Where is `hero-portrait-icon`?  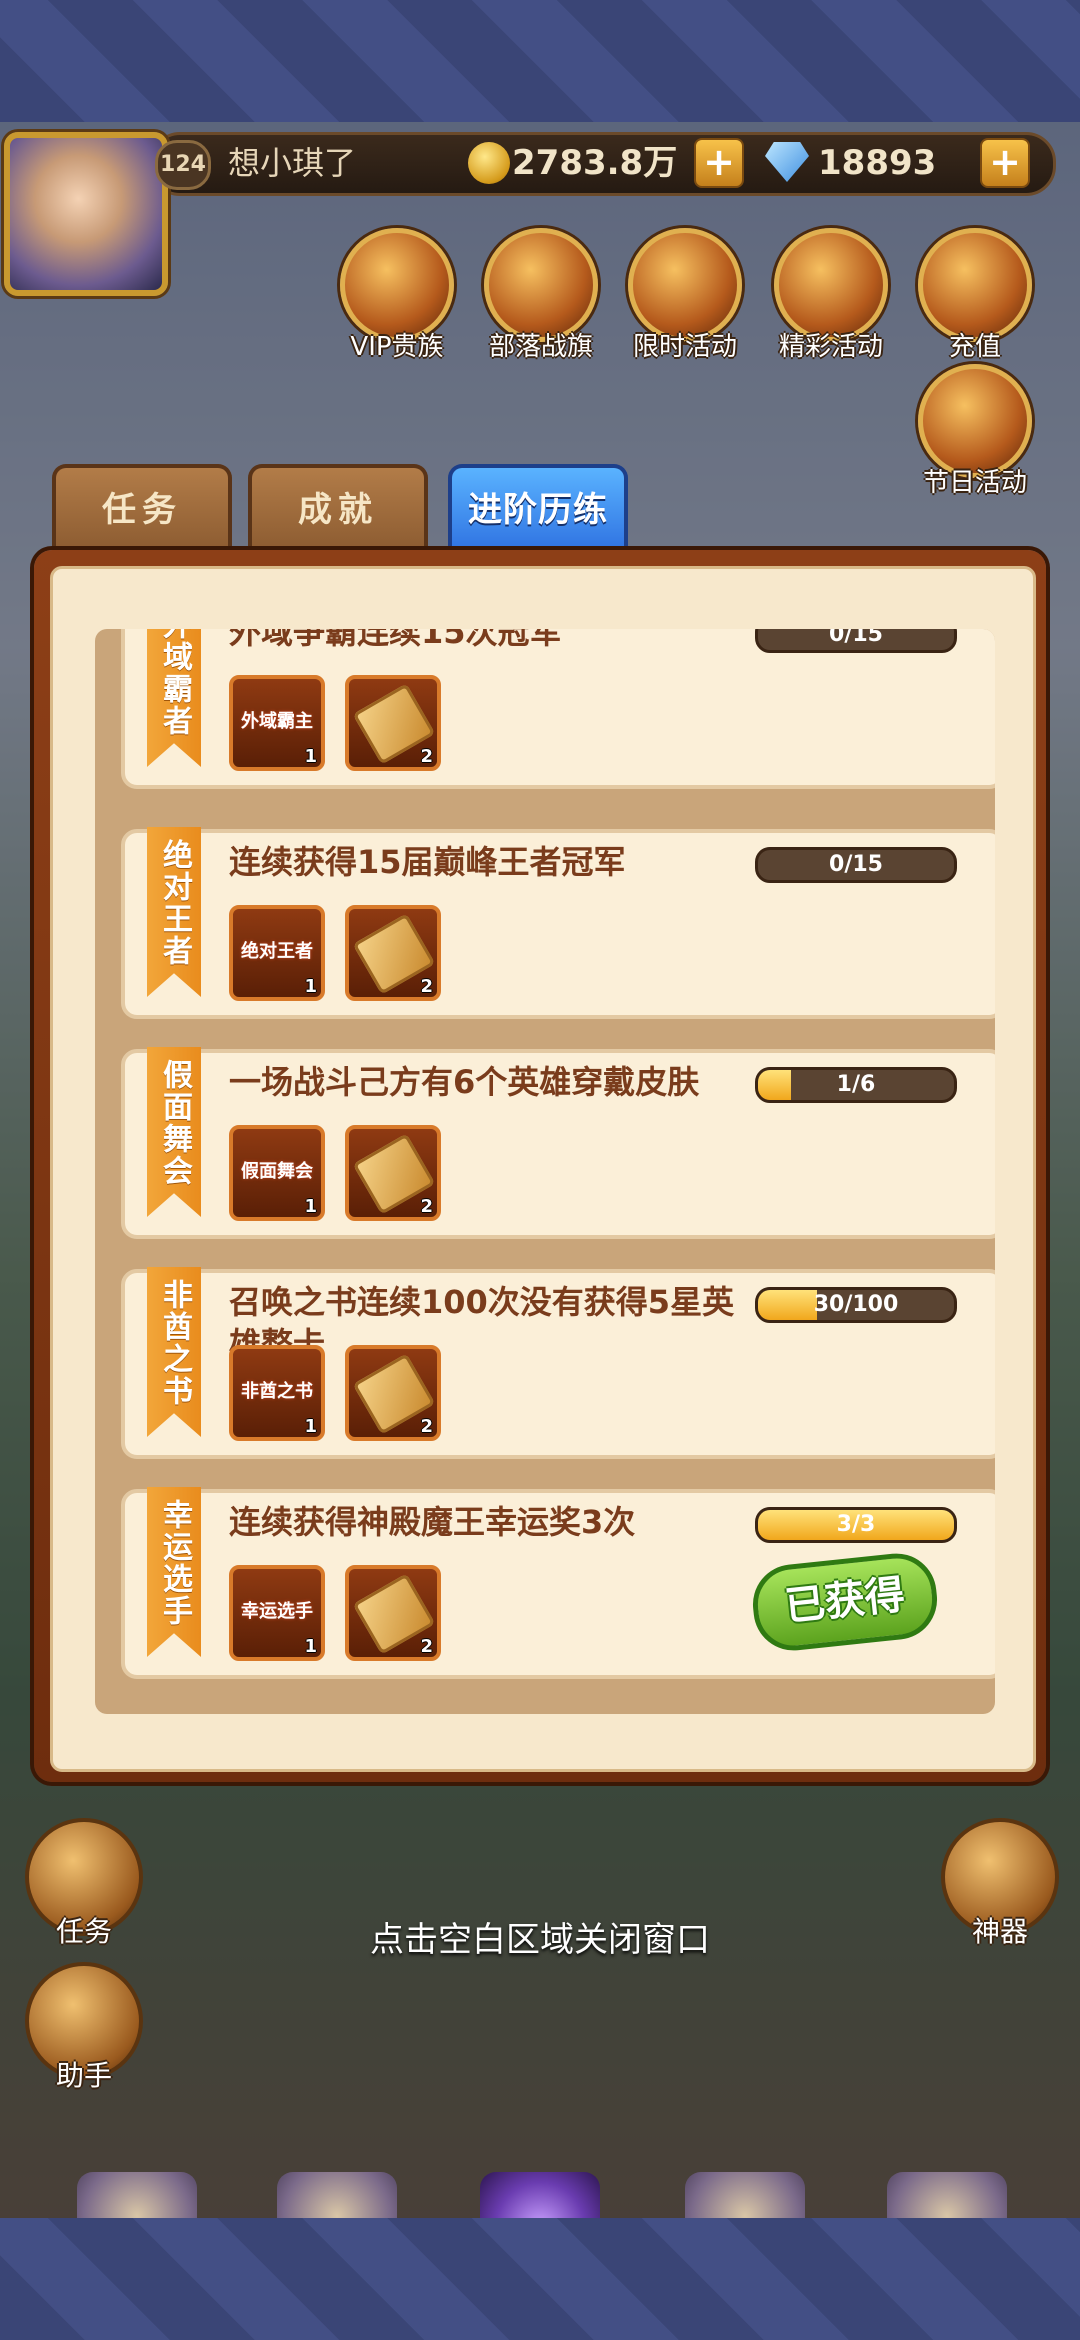
hero-portrait-icon is located at coordinates (337, 2195).